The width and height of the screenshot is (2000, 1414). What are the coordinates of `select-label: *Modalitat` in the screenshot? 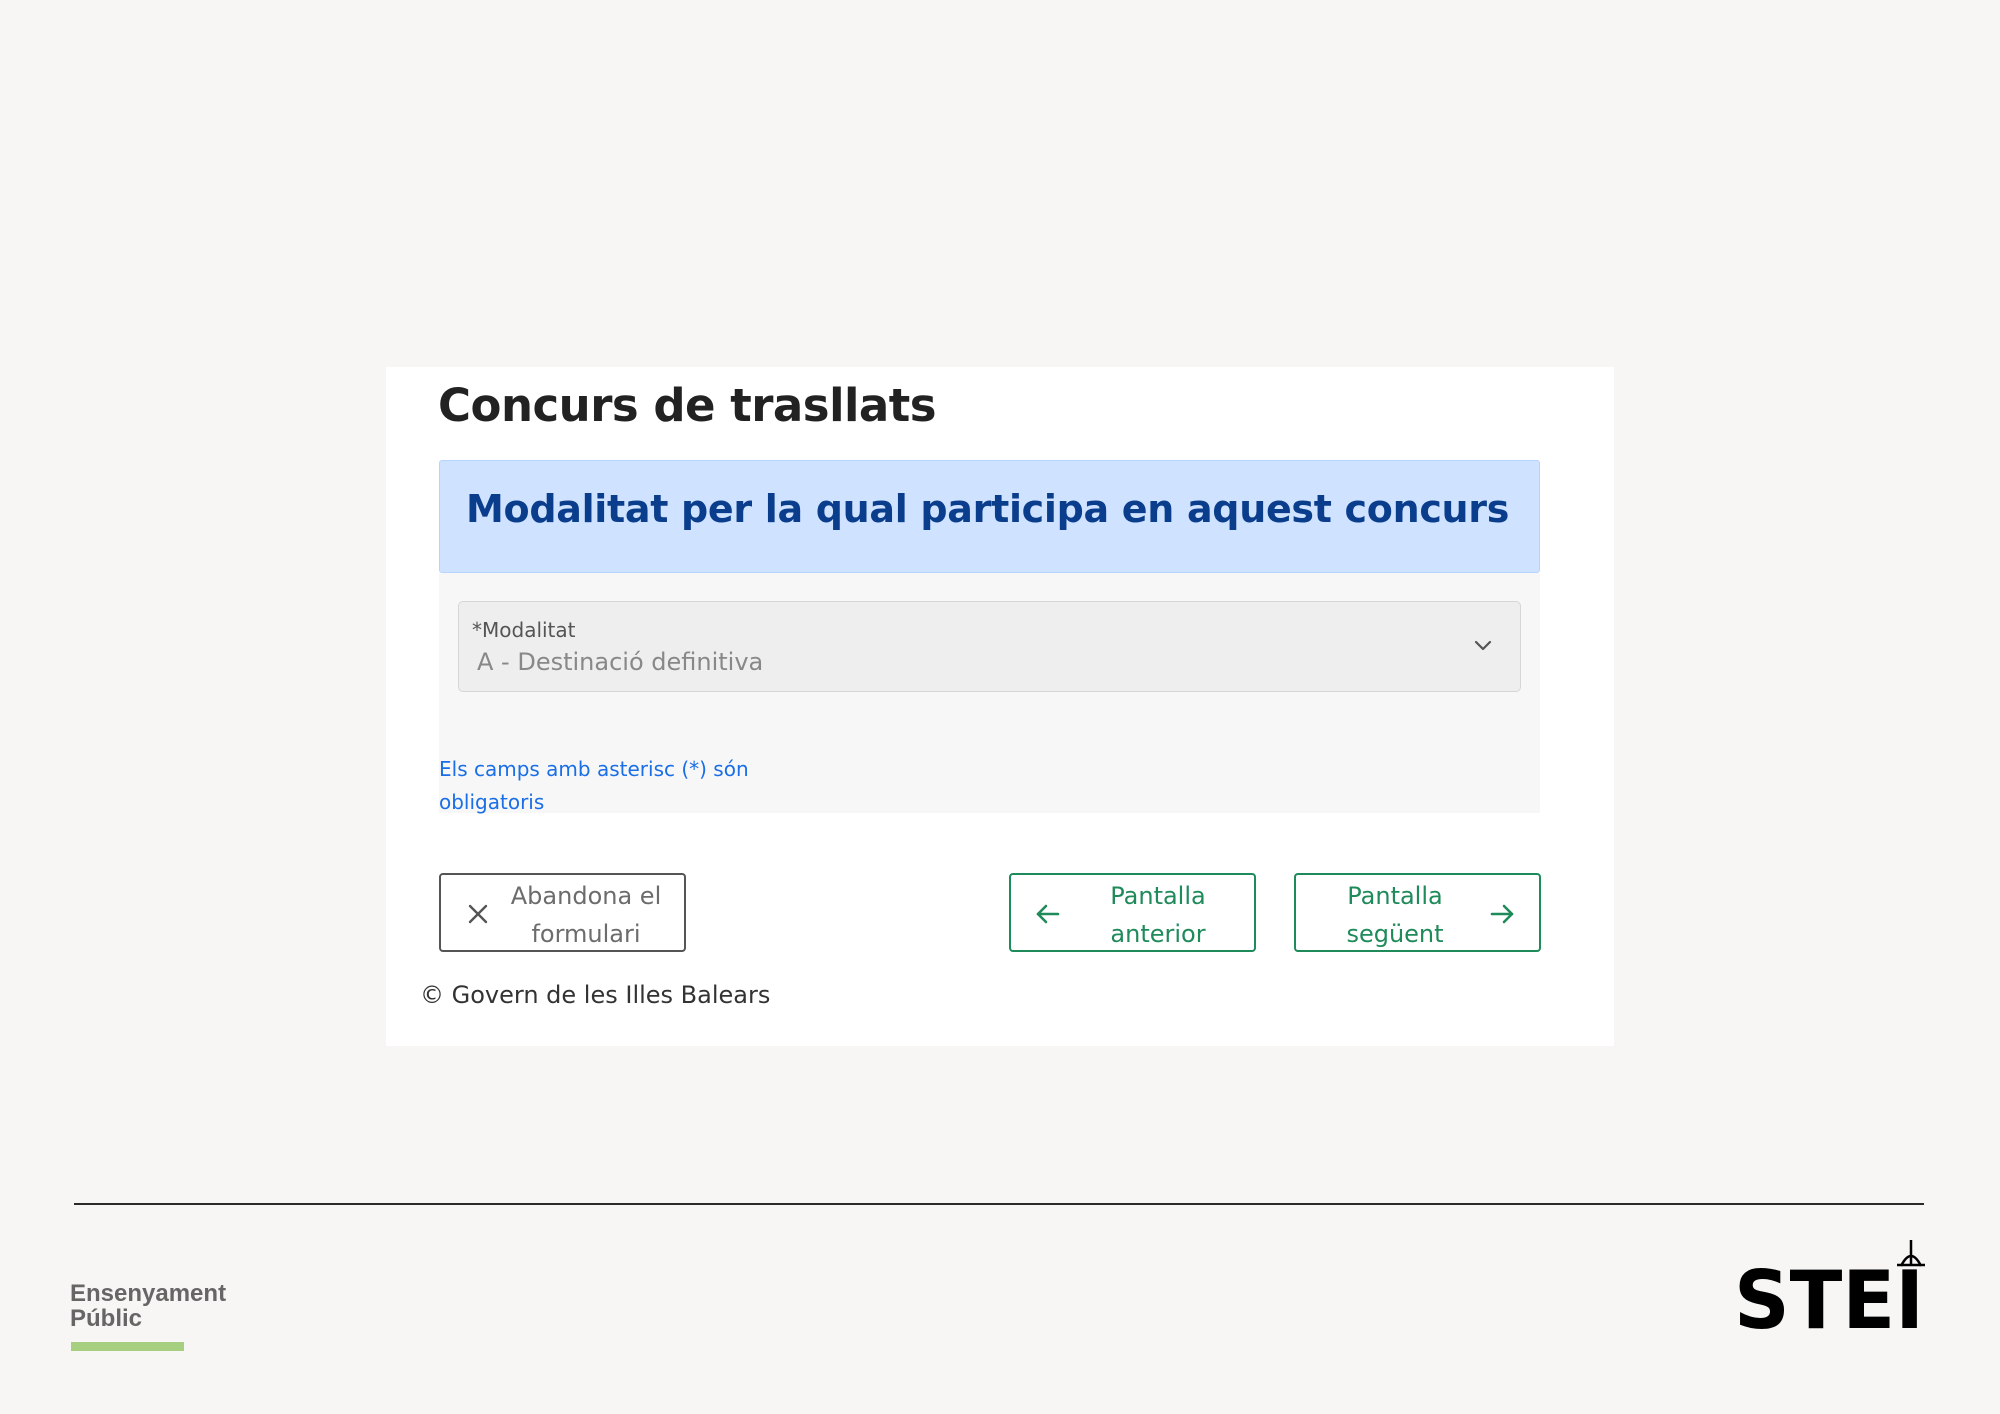 It's located at (524, 630).